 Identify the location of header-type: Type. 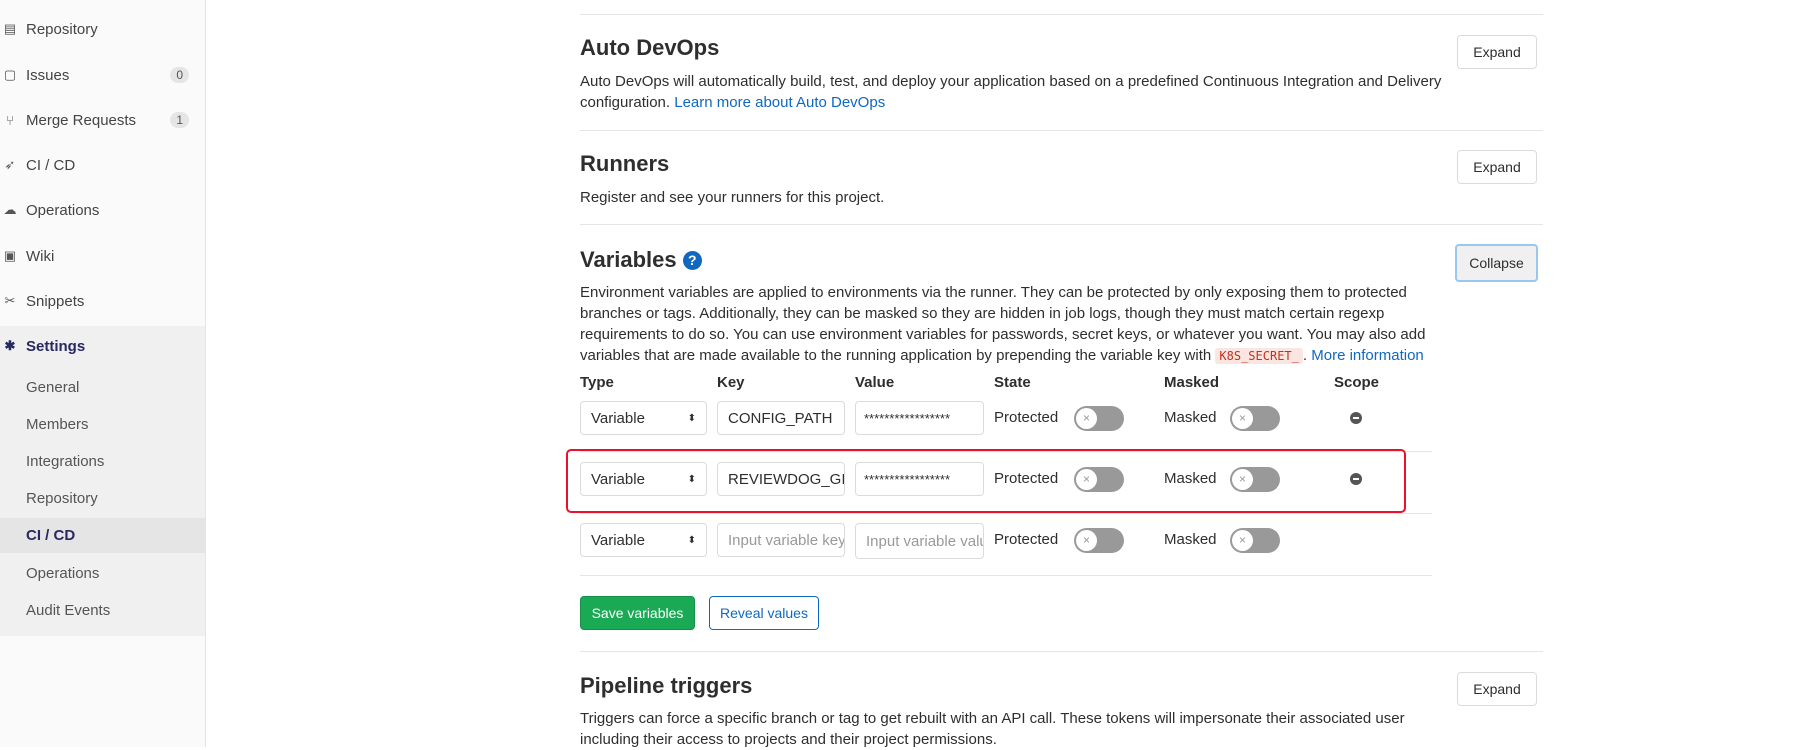
(597, 382).